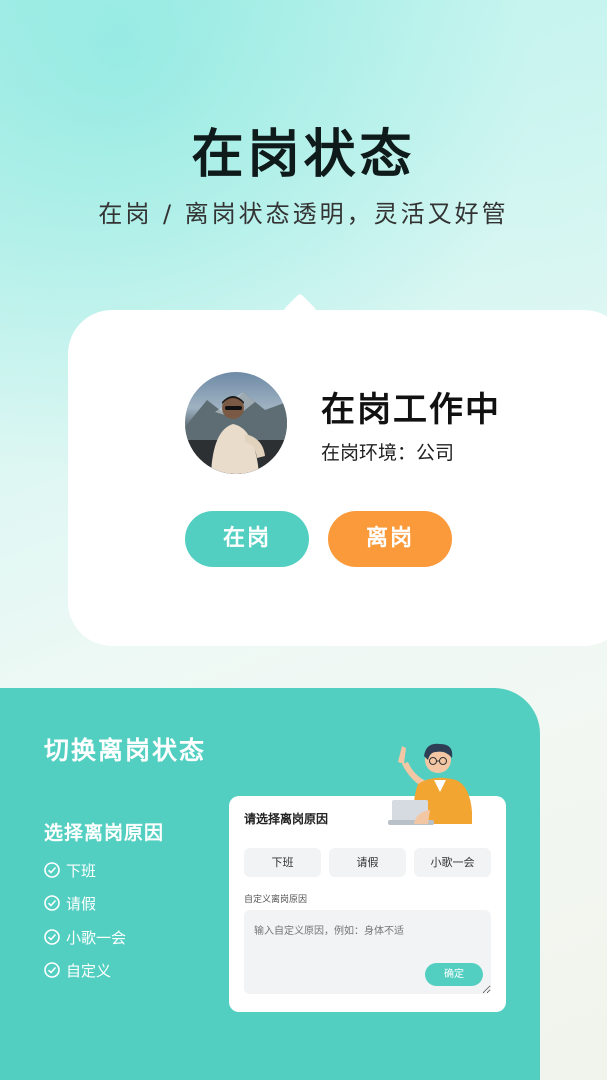 The width and height of the screenshot is (607, 1080). I want to click on reason-item-leave: 请假, so click(70, 903).